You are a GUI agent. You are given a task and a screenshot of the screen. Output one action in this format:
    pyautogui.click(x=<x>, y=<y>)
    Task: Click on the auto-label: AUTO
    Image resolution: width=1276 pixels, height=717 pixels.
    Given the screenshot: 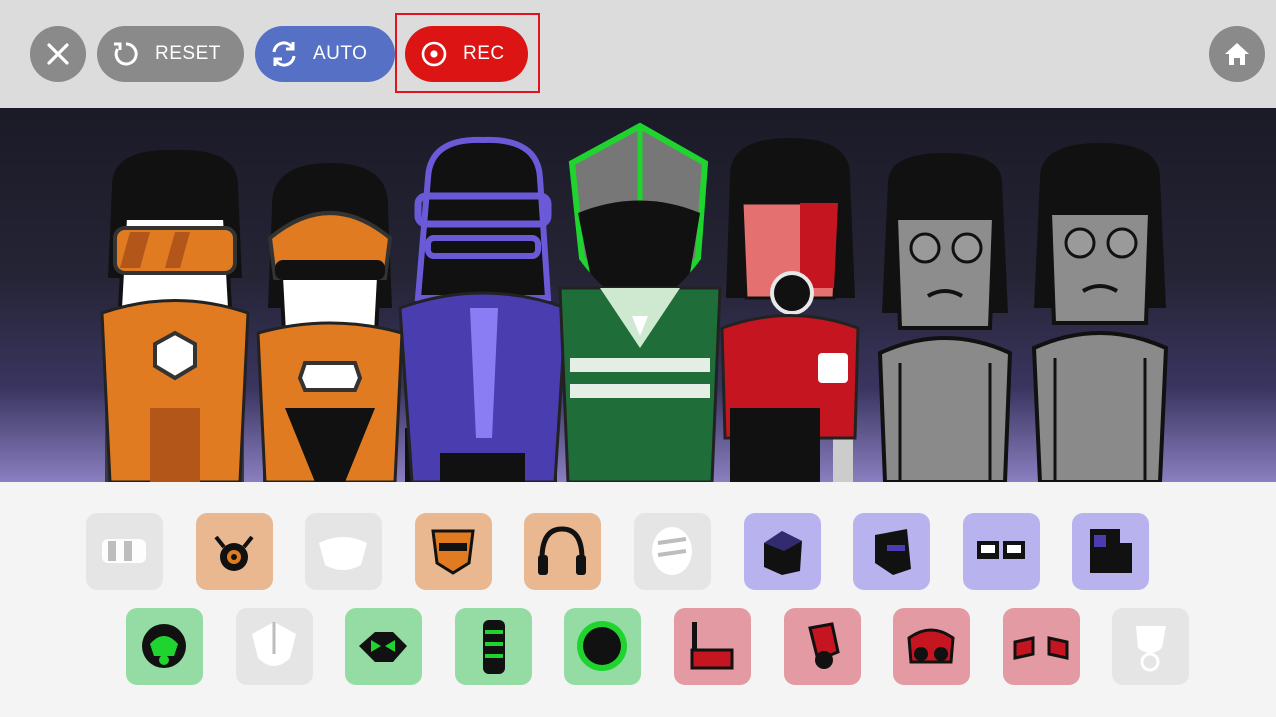 What is the action you would take?
    pyautogui.click(x=340, y=53)
    